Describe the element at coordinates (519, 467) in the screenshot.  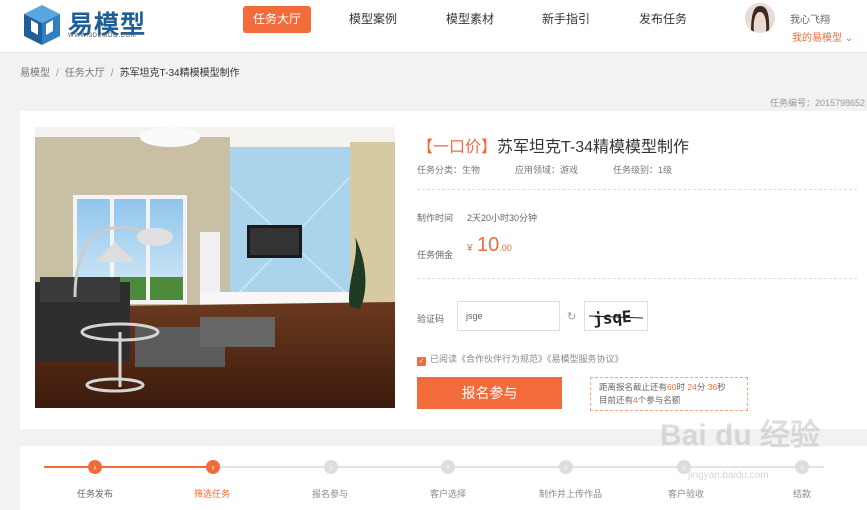
I see `step-line-pending` at that location.